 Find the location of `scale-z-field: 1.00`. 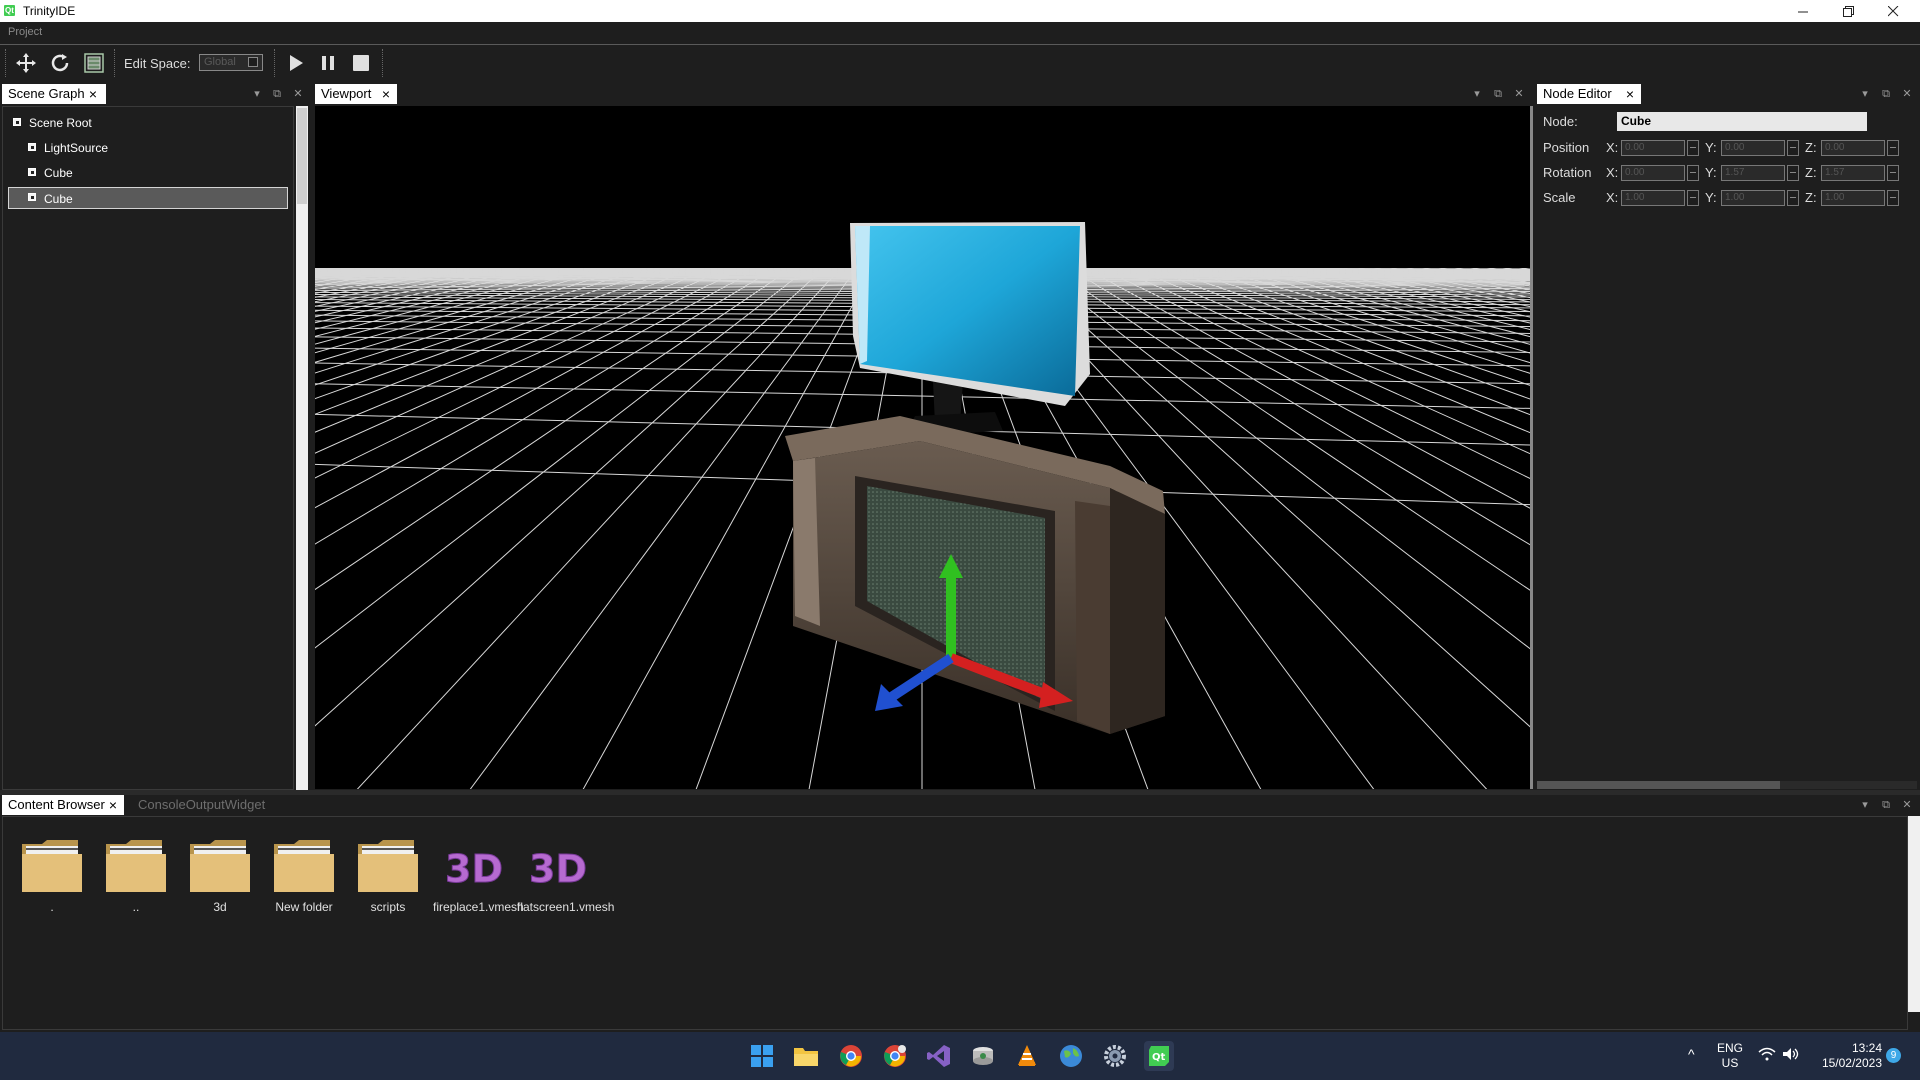

scale-z-field: 1.00 is located at coordinates (1853, 198).